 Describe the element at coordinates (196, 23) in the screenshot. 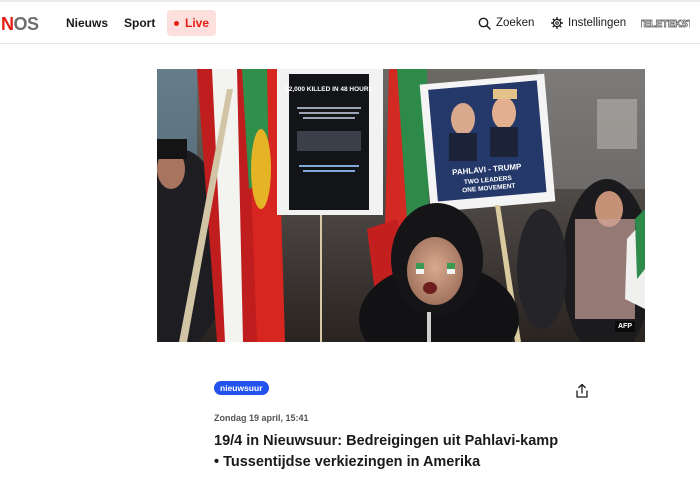

I see `live-label: Live` at that location.